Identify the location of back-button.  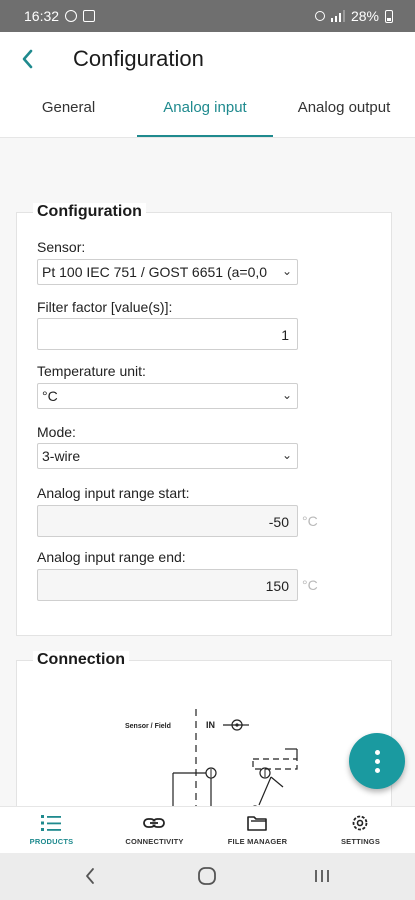
(30, 60).